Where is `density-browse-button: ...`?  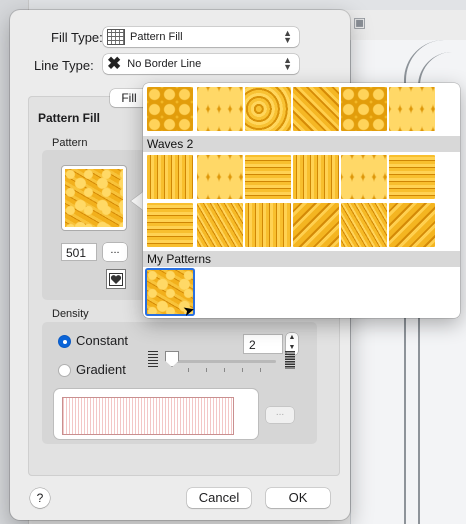 density-browse-button: ... is located at coordinates (280, 415).